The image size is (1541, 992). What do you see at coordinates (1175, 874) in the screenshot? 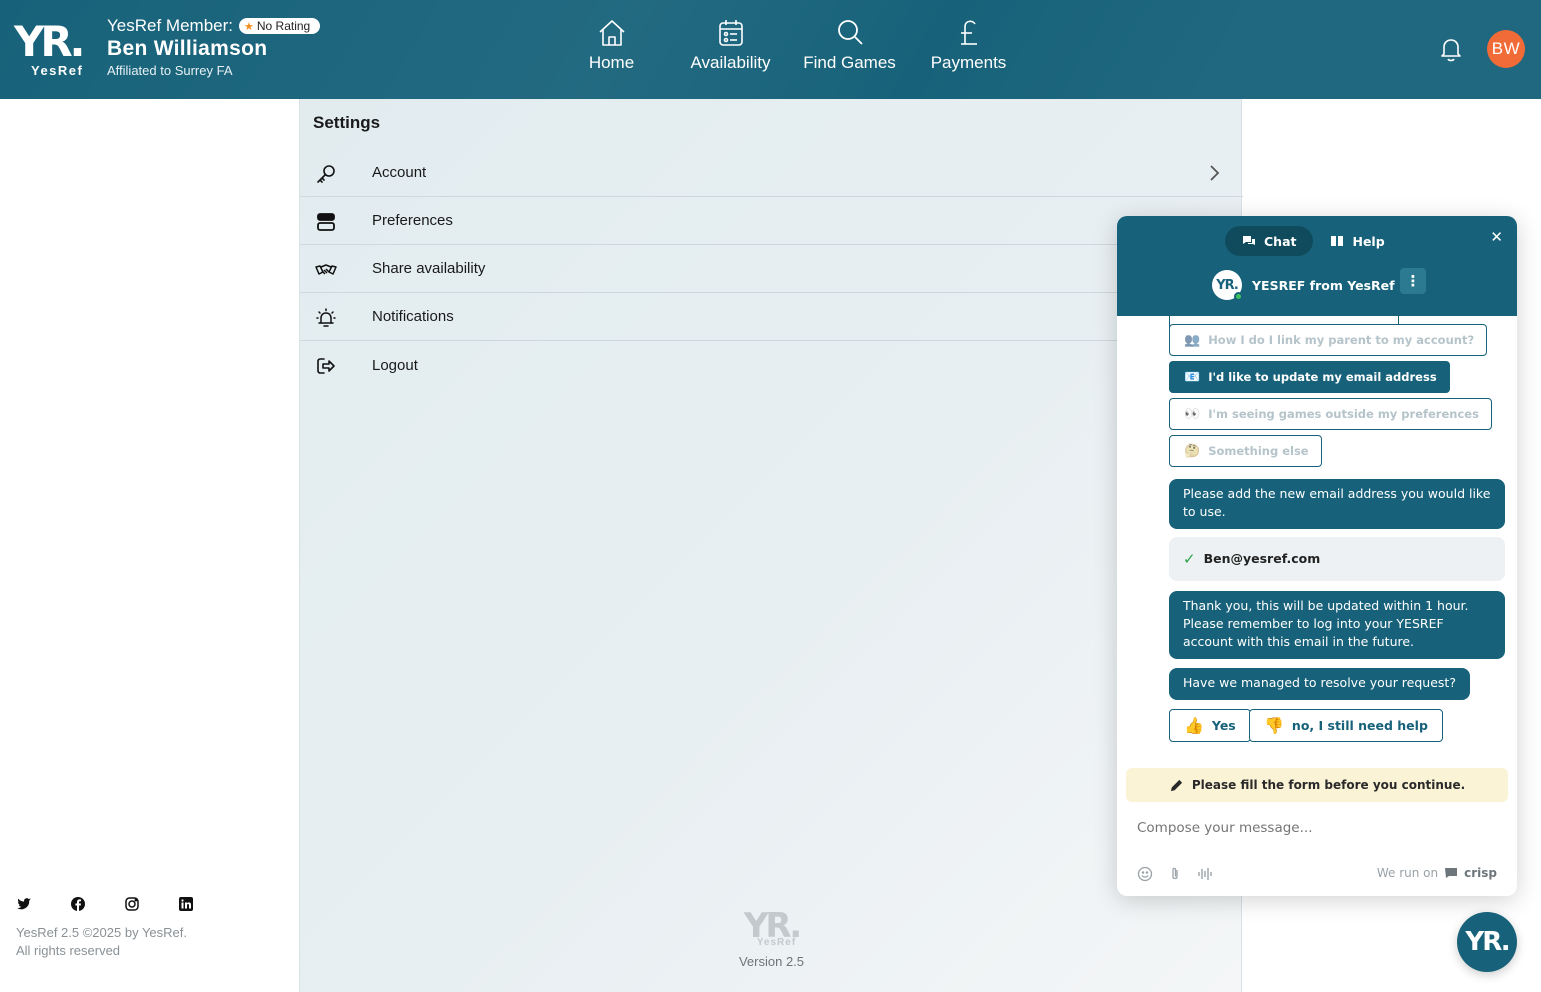
I see `attachment-icon` at bounding box center [1175, 874].